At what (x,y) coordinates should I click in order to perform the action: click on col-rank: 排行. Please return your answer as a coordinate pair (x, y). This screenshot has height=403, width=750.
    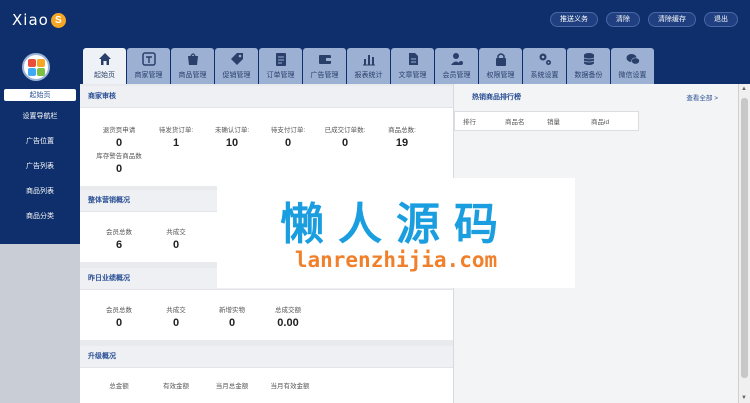
    Looking at the image, I should click on (469, 122).